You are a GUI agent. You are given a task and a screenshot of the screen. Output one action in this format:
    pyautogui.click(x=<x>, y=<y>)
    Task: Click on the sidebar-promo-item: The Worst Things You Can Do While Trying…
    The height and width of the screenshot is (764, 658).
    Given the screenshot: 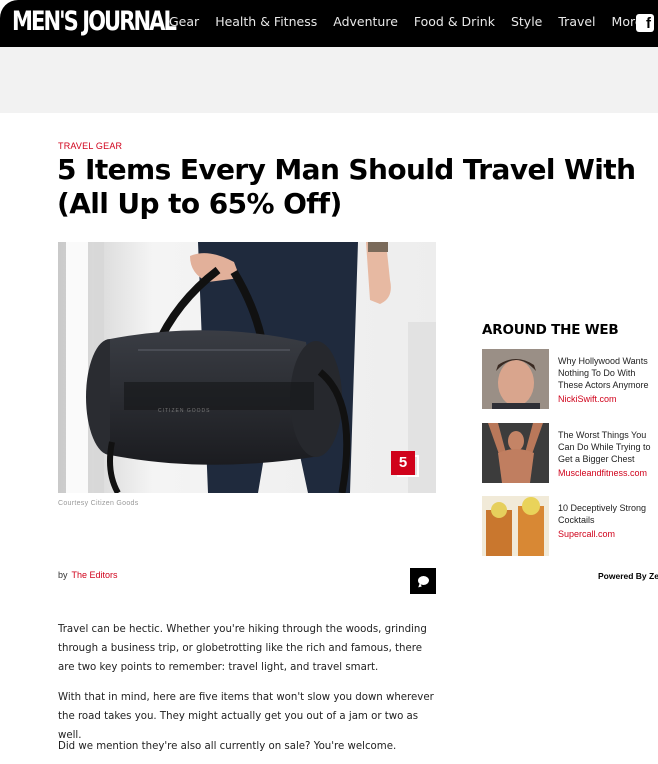 What is the action you would take?
    pyautogui.click(x=570, y=453)
    